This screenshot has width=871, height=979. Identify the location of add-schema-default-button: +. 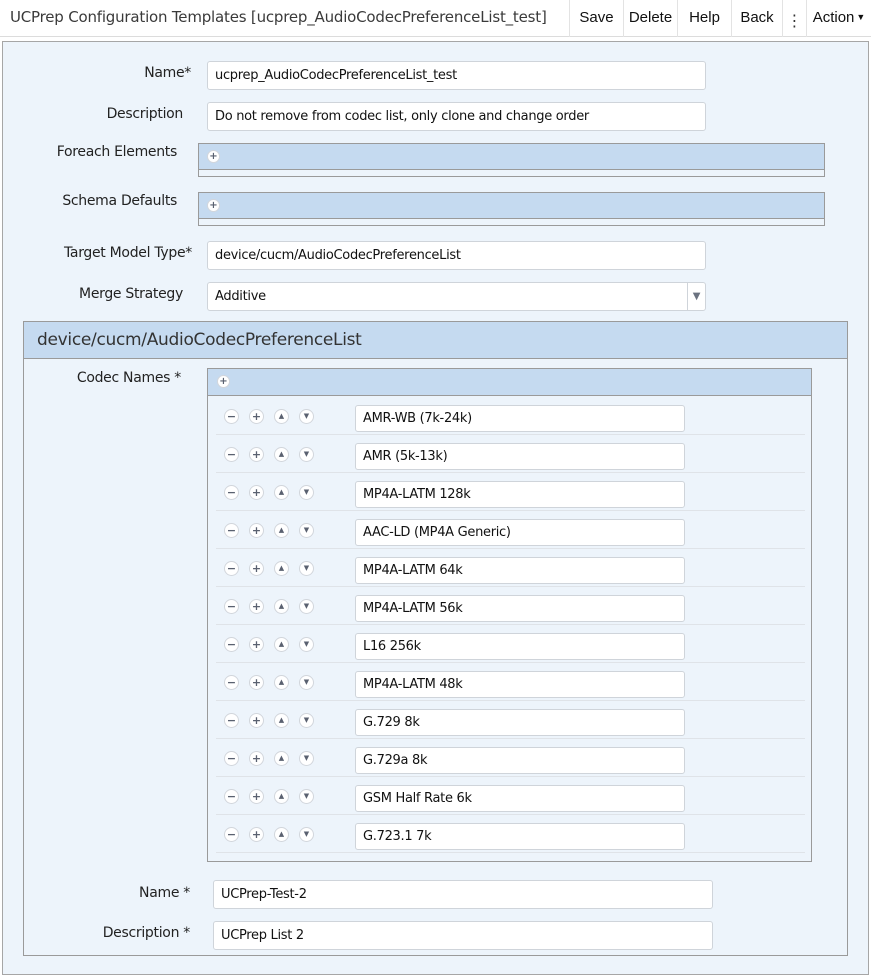
(213, 205).